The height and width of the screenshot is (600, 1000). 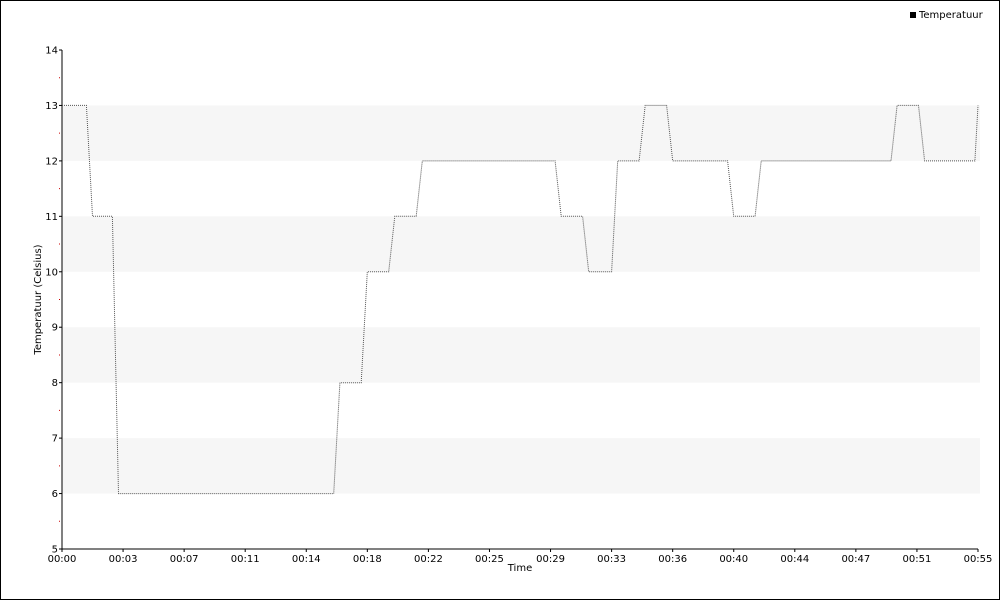 I want to click on legend-label-temperatuur: Temperatuur, so click(x=951, y=15).